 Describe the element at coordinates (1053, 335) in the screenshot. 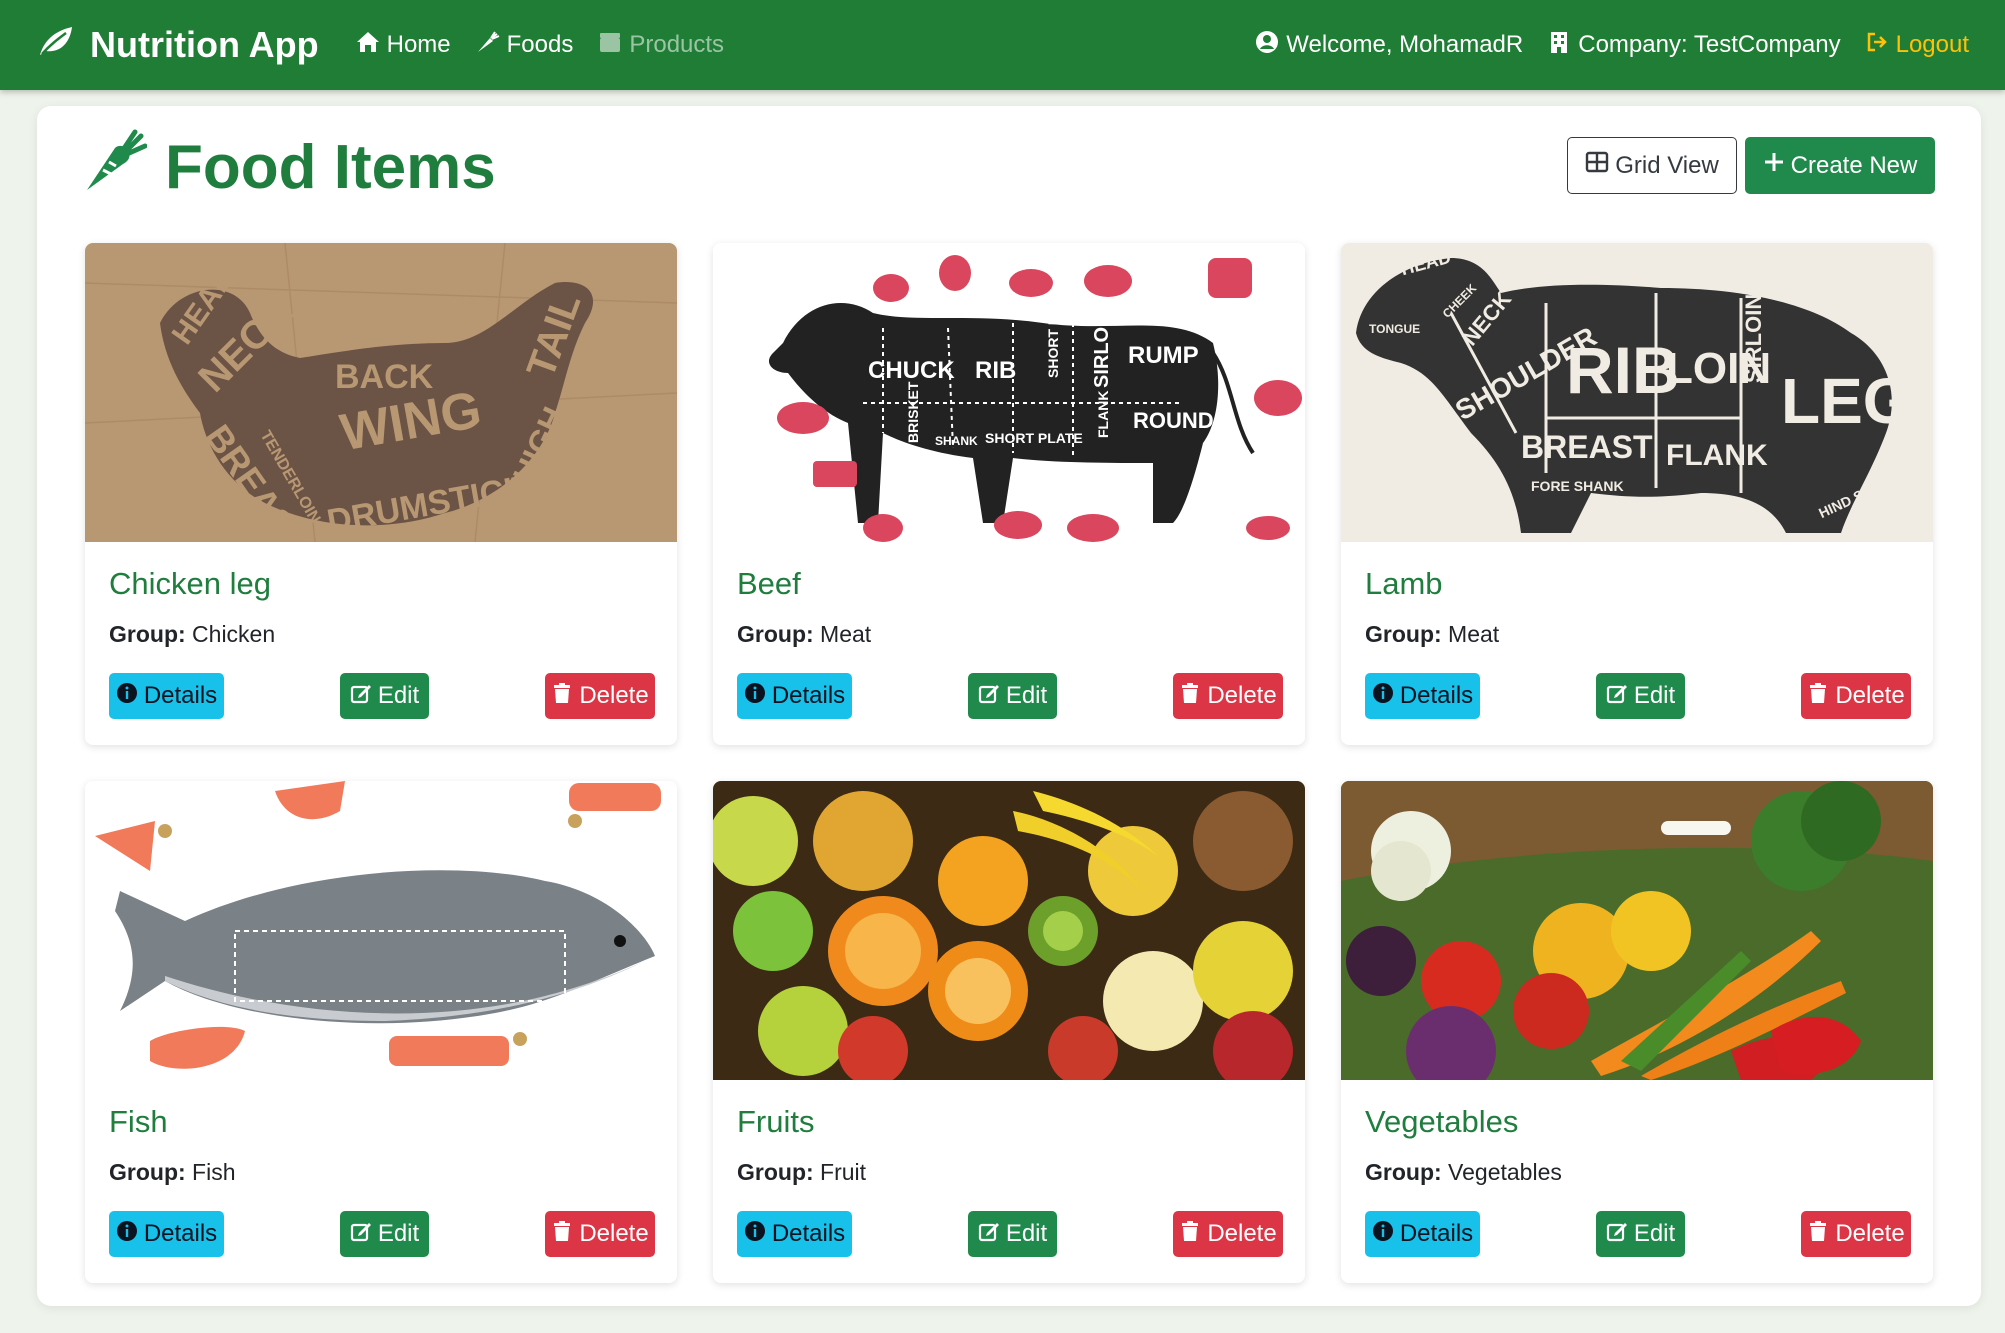

I see `beef-shortloin-label: SHORT LOIN` at that location.